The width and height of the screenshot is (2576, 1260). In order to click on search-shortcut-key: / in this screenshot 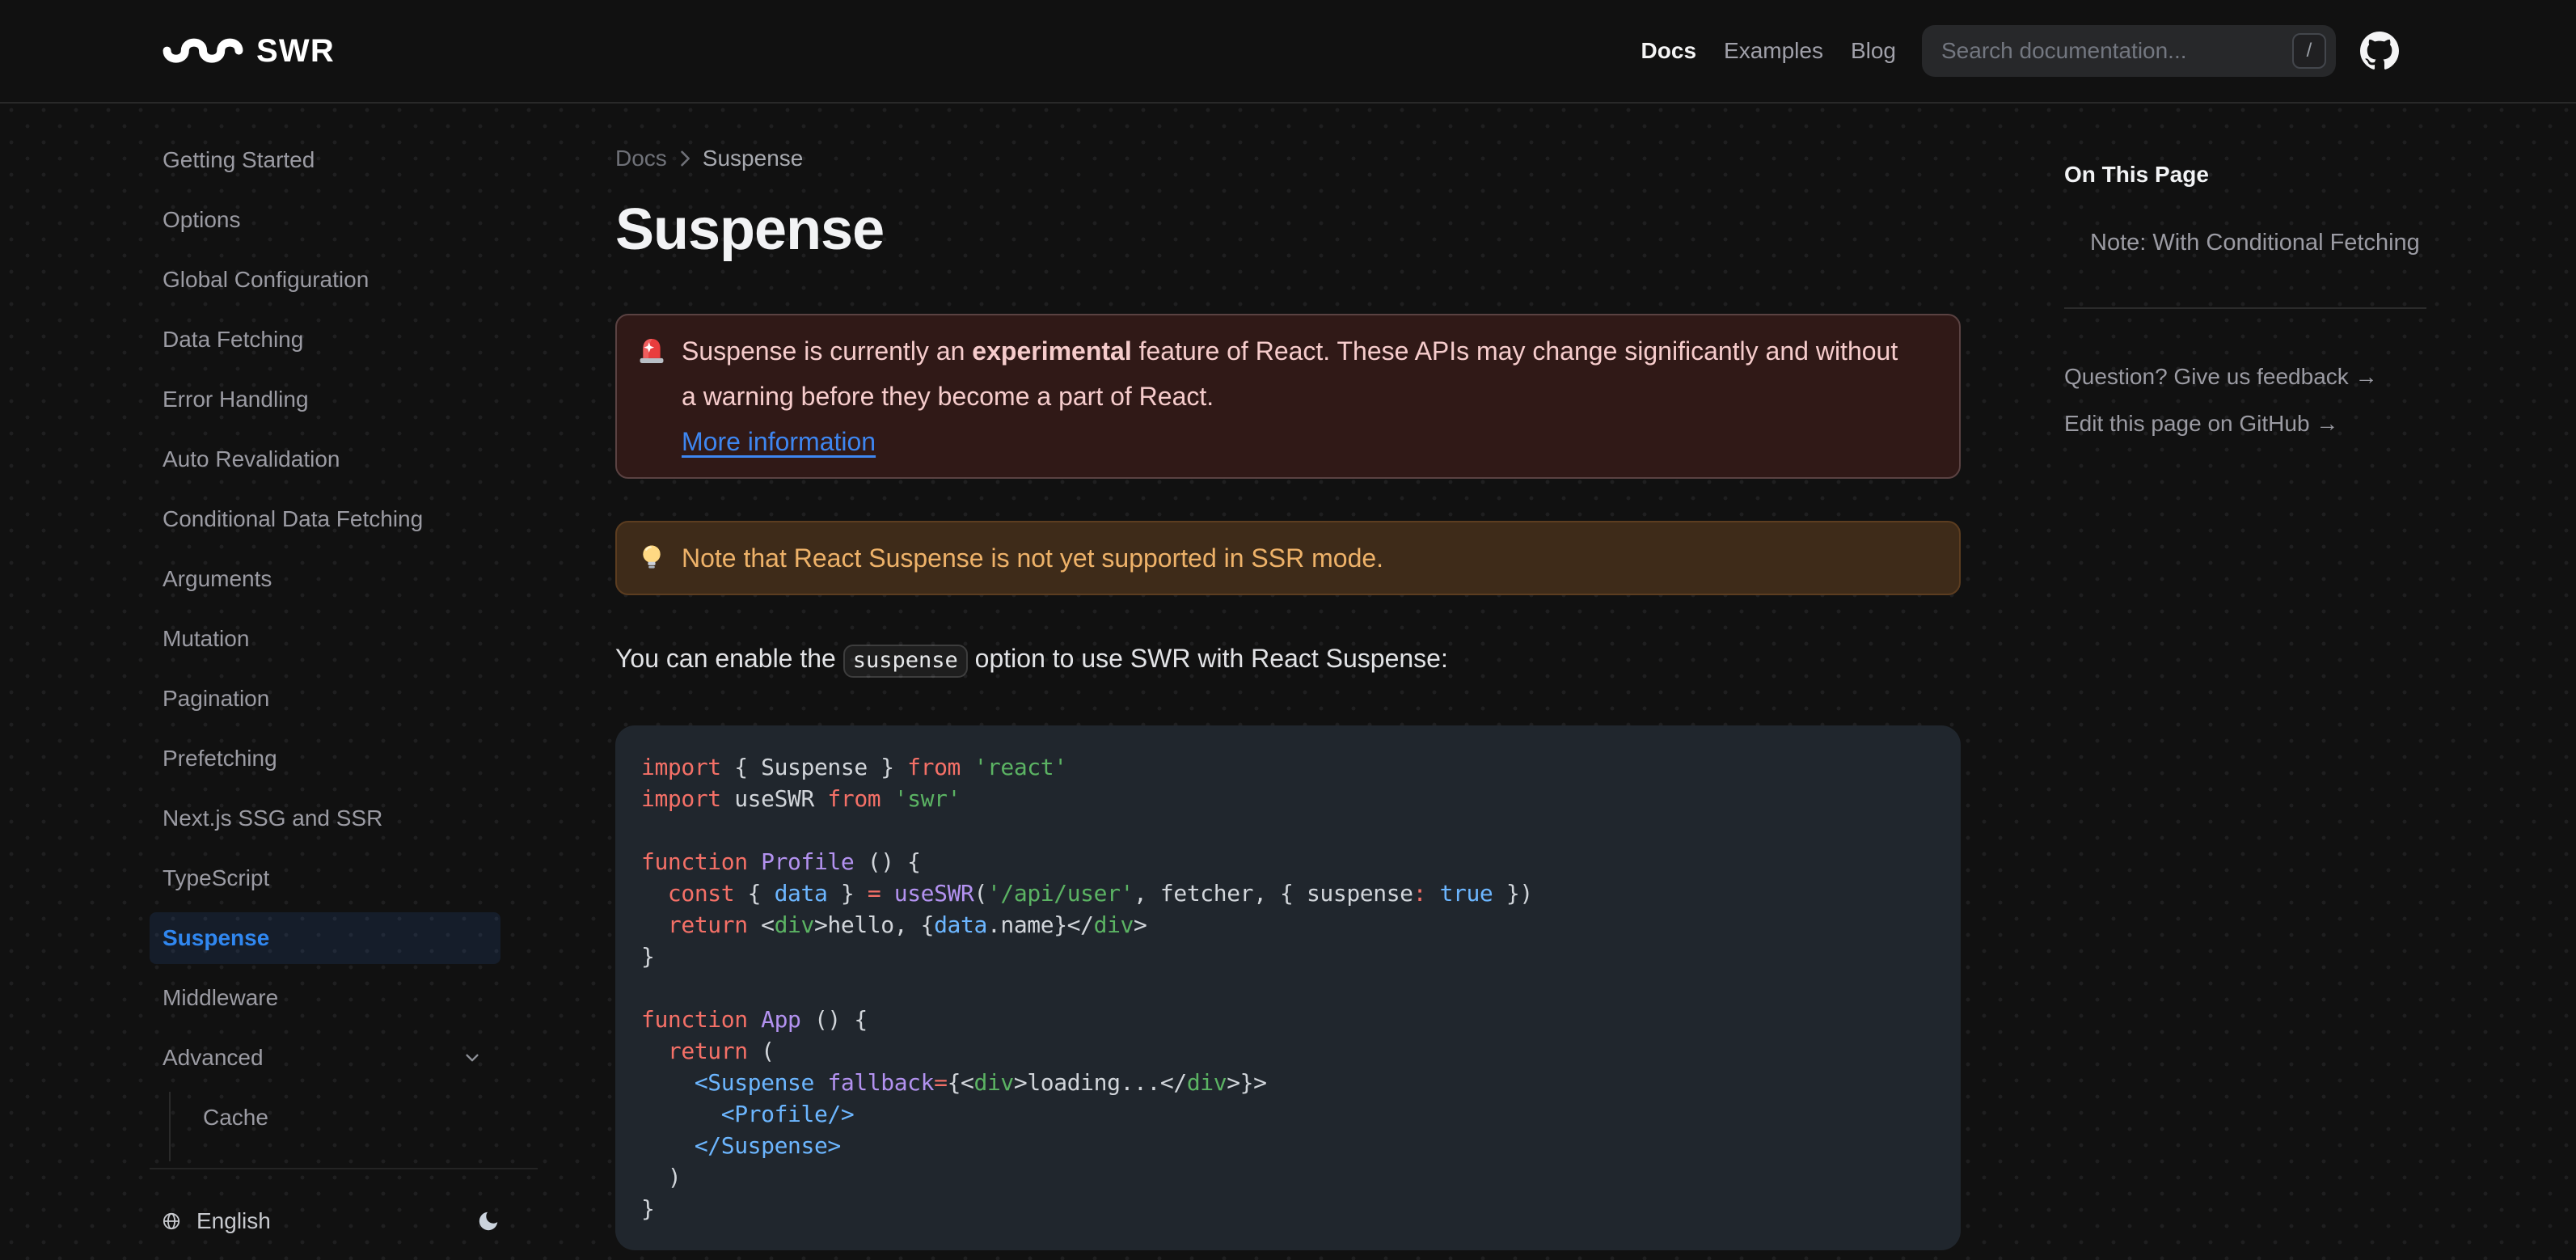, I will do `click(2309, 51)`.